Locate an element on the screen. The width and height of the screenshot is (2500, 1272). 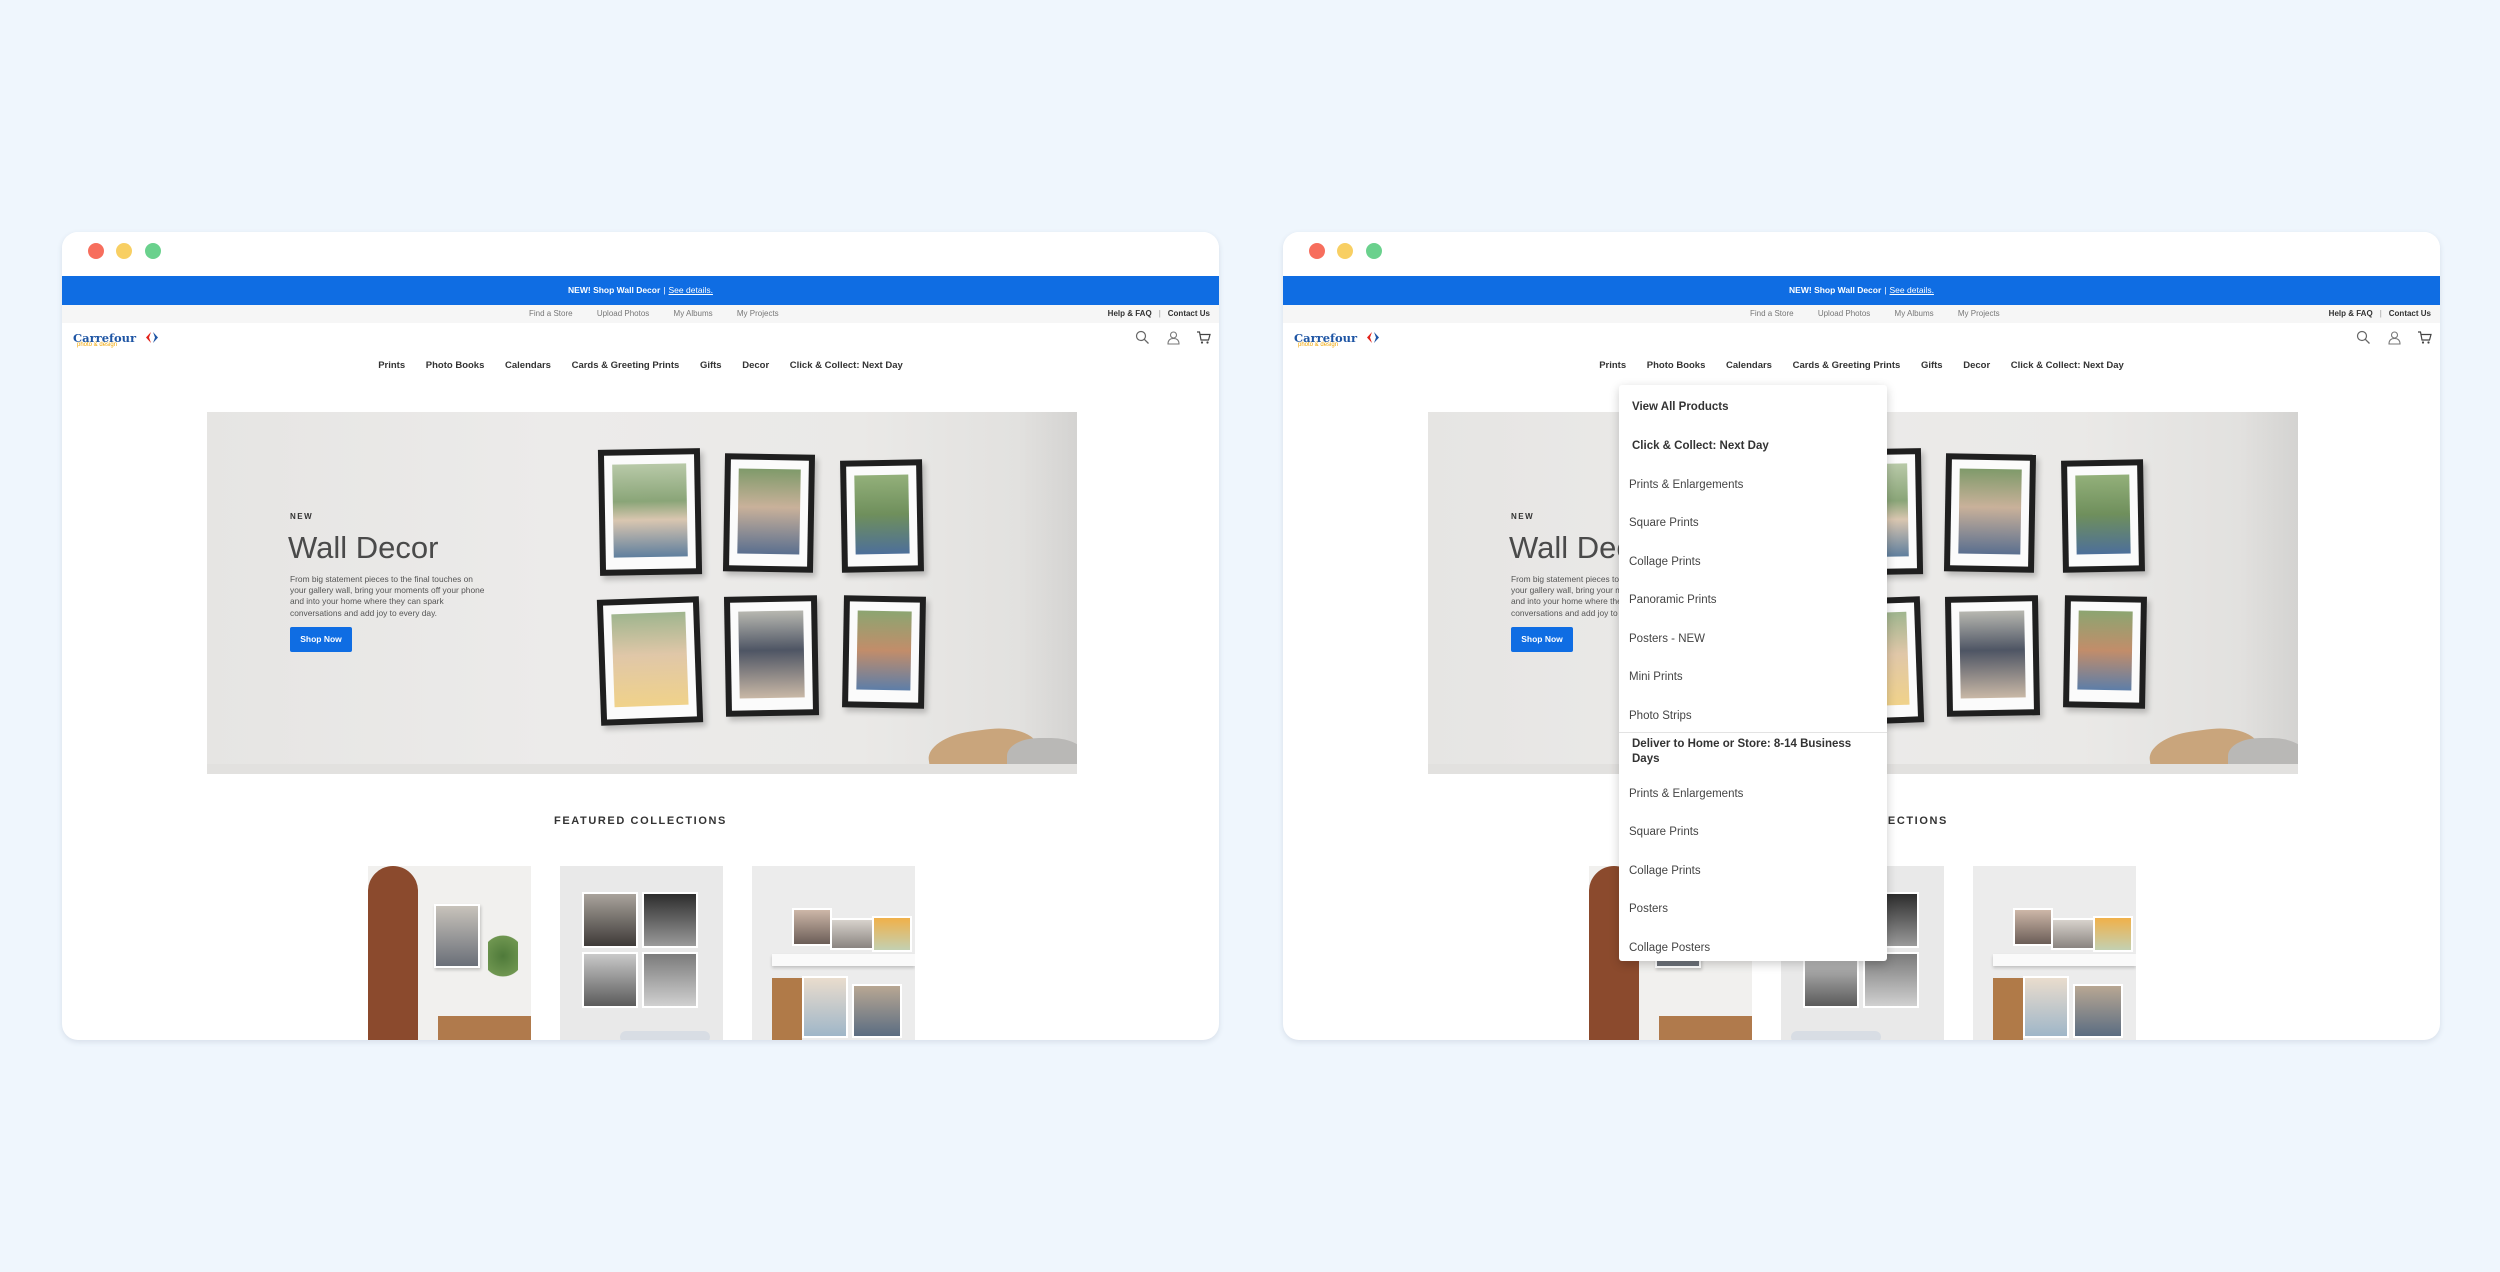
dropdown-item: Panoramic Prints is located at coordinates (1753, 600).